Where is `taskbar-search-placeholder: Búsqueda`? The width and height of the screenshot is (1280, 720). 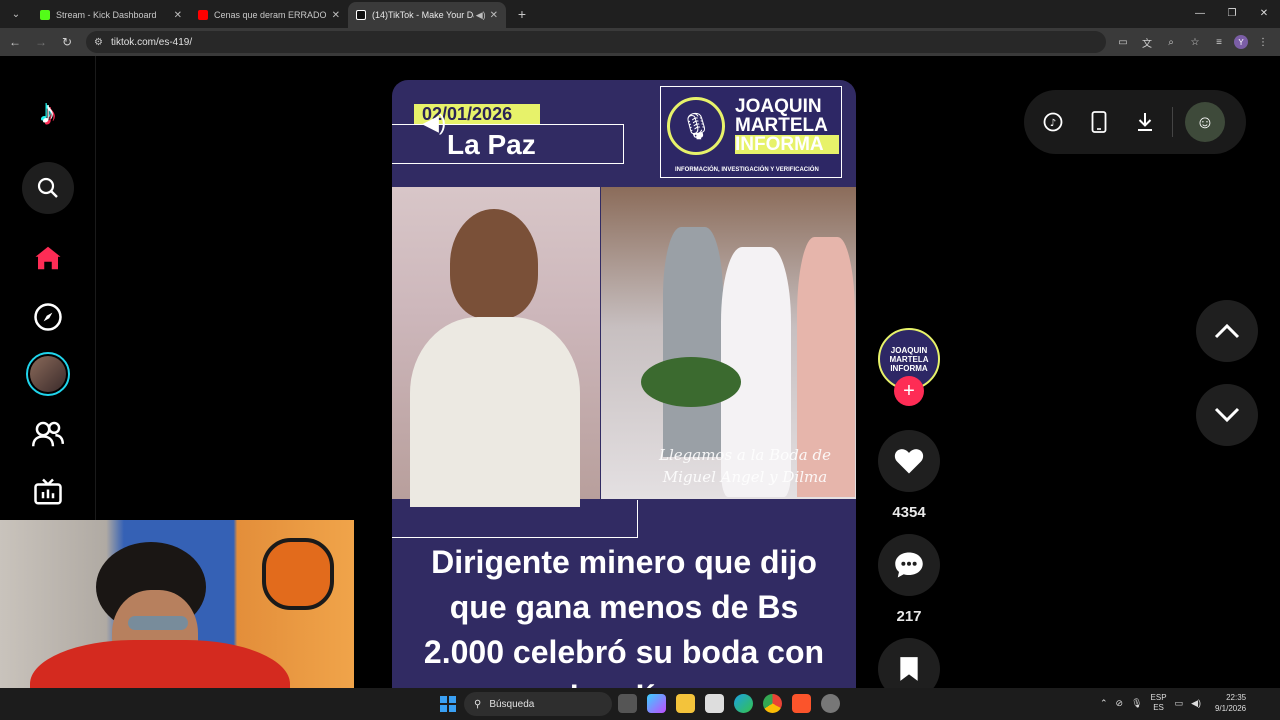 taskbar-search-placeholder: Búsqueda is located at coordinates (512, 704).